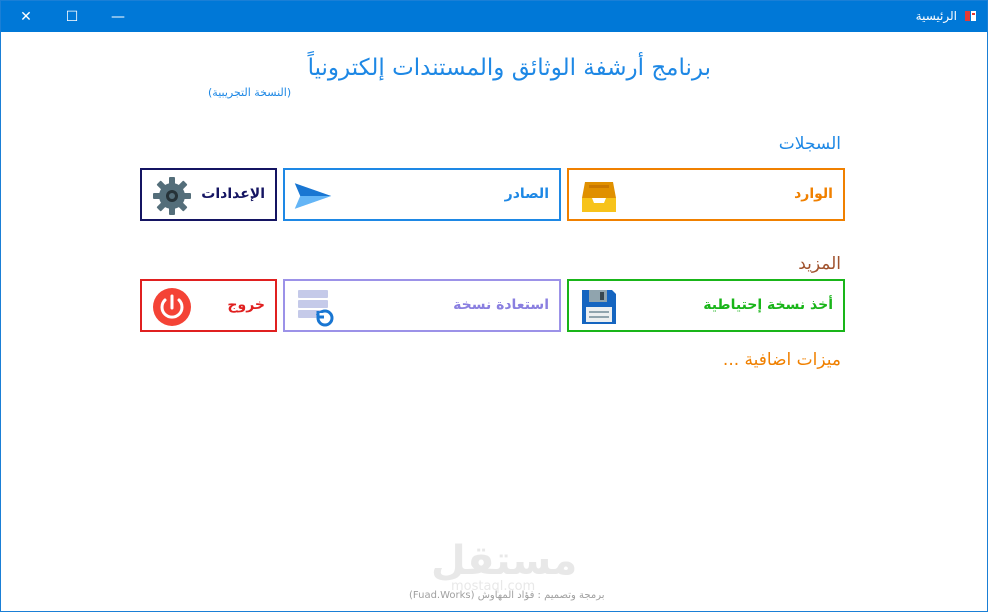 The width and height of the screenshot is (988, 612). I want to click on inbox-tray-icon, so click(599, 197).